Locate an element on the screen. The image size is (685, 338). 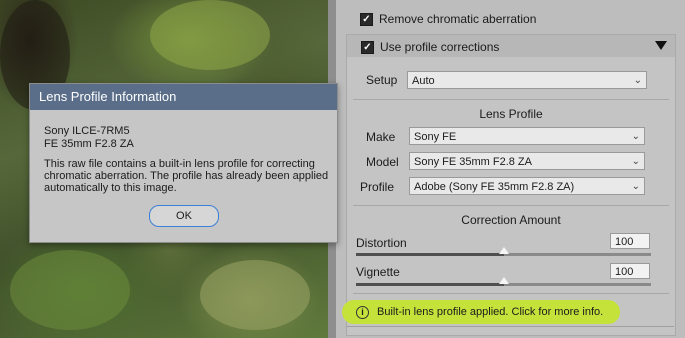
dialog-message-line: automatically to this image. is located at coordinates (110, 188).